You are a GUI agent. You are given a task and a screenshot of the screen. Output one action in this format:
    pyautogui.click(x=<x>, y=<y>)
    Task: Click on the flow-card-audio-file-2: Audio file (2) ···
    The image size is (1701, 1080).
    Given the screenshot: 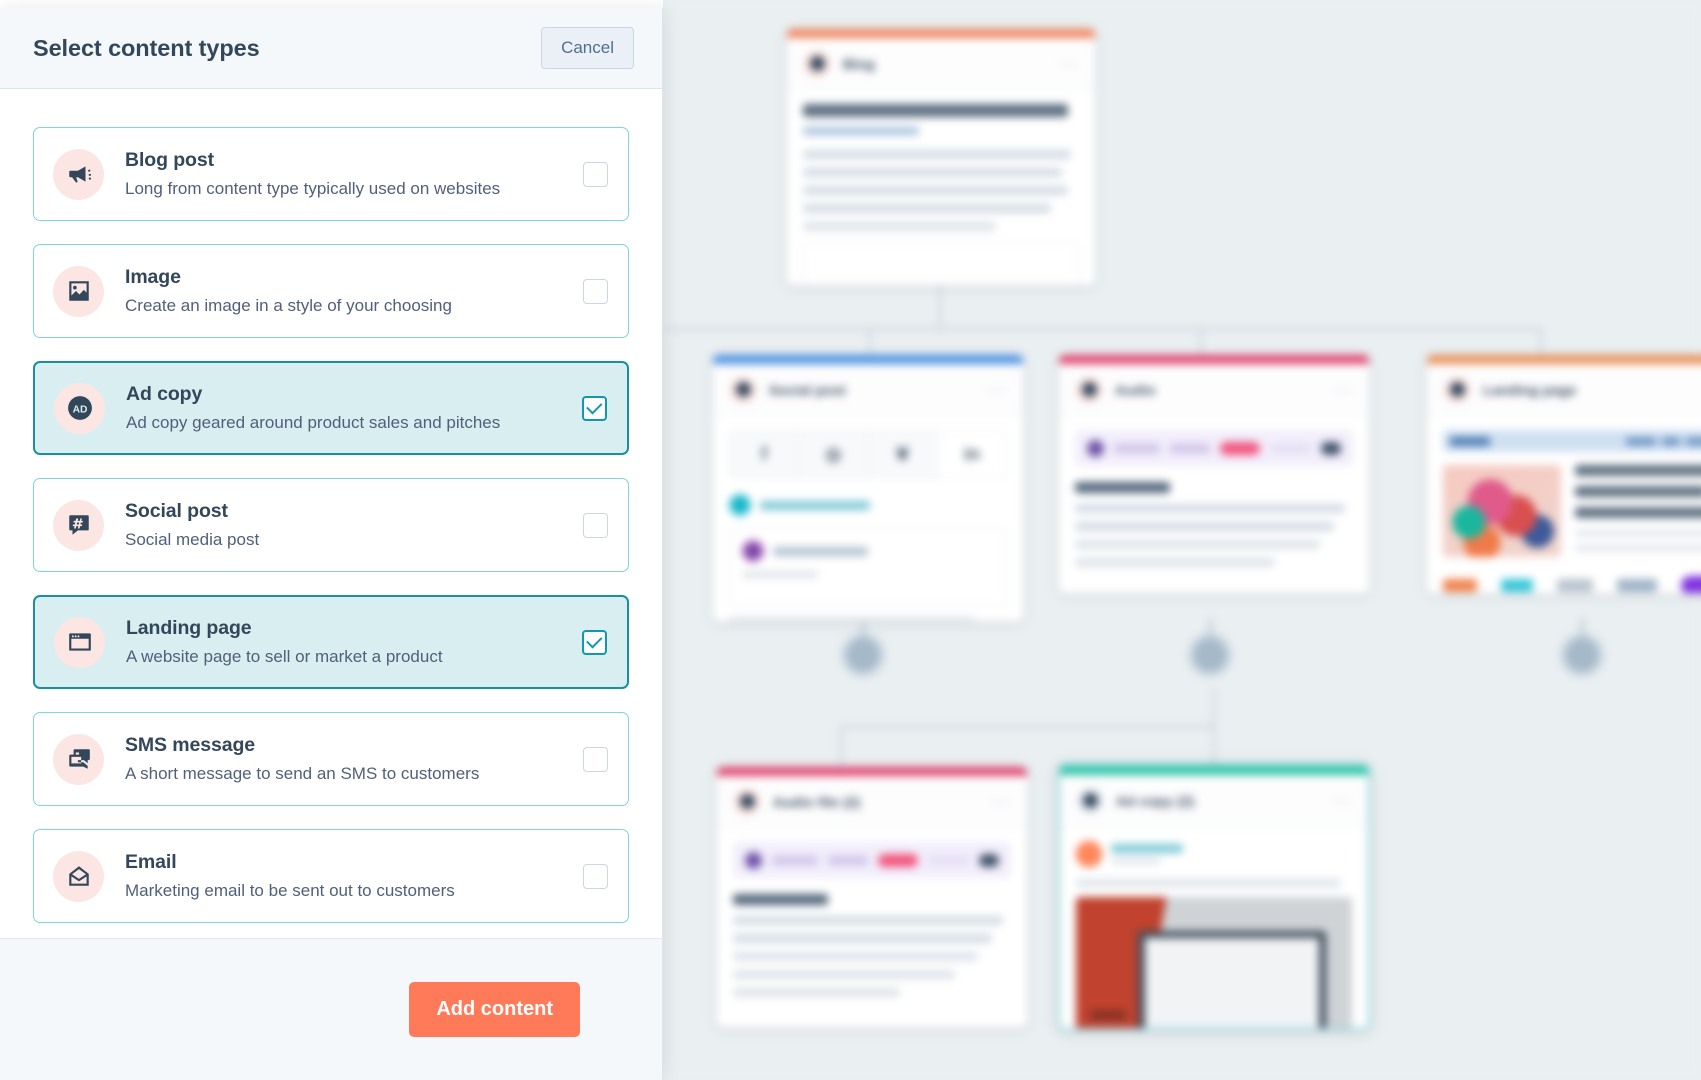 What is the action you would take?
    pyautogui.click(x=872, y=897)
    